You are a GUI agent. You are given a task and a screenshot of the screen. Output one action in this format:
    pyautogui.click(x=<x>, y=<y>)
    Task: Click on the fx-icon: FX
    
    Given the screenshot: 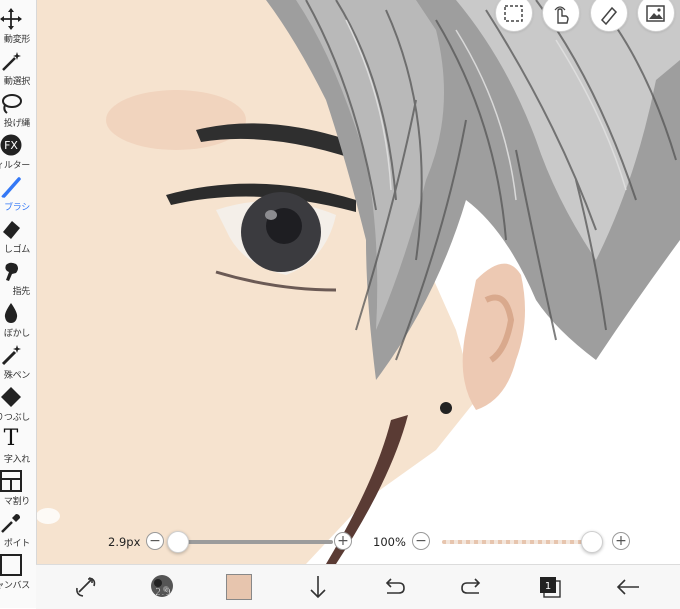 What is the action you would take?
    pyautogui.click(x=11, y=145)
    